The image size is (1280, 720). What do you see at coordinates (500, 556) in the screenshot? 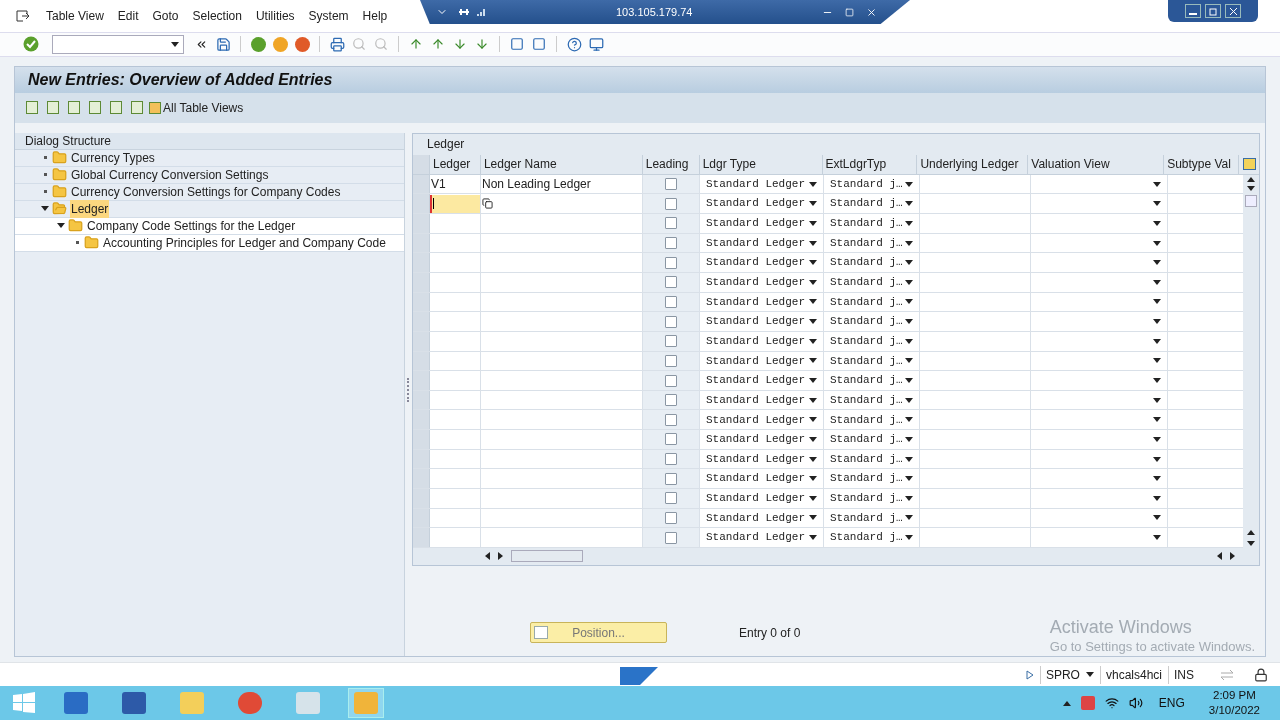
I see `scroll-right-icon` at bounding box center [500, 556].